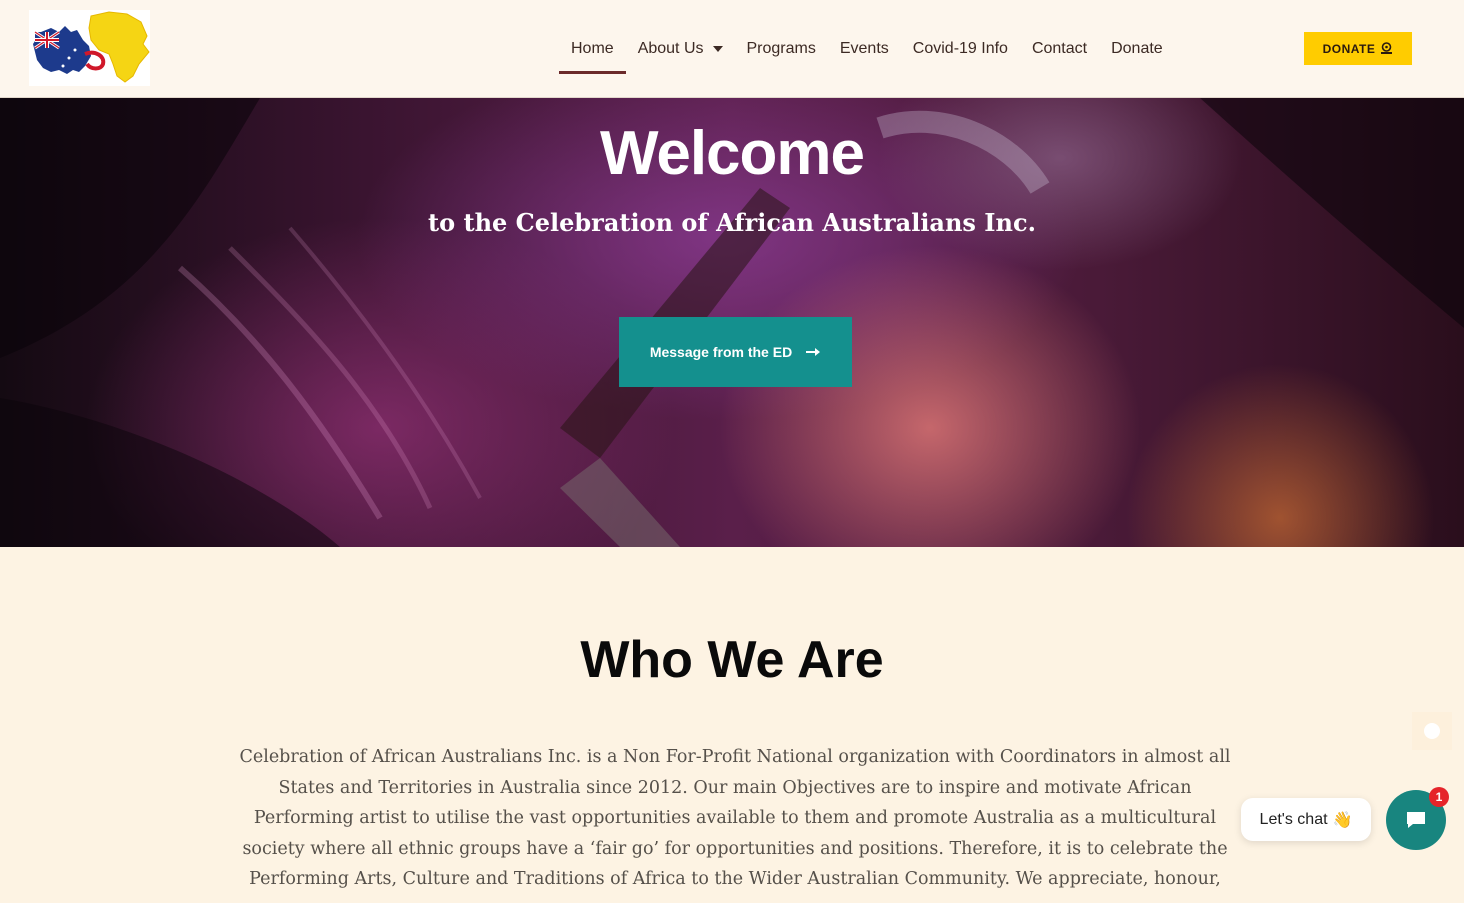  Describe the element at coordinates (717, 49) in the screenshot. I see `chevron-down-icon` at that location.